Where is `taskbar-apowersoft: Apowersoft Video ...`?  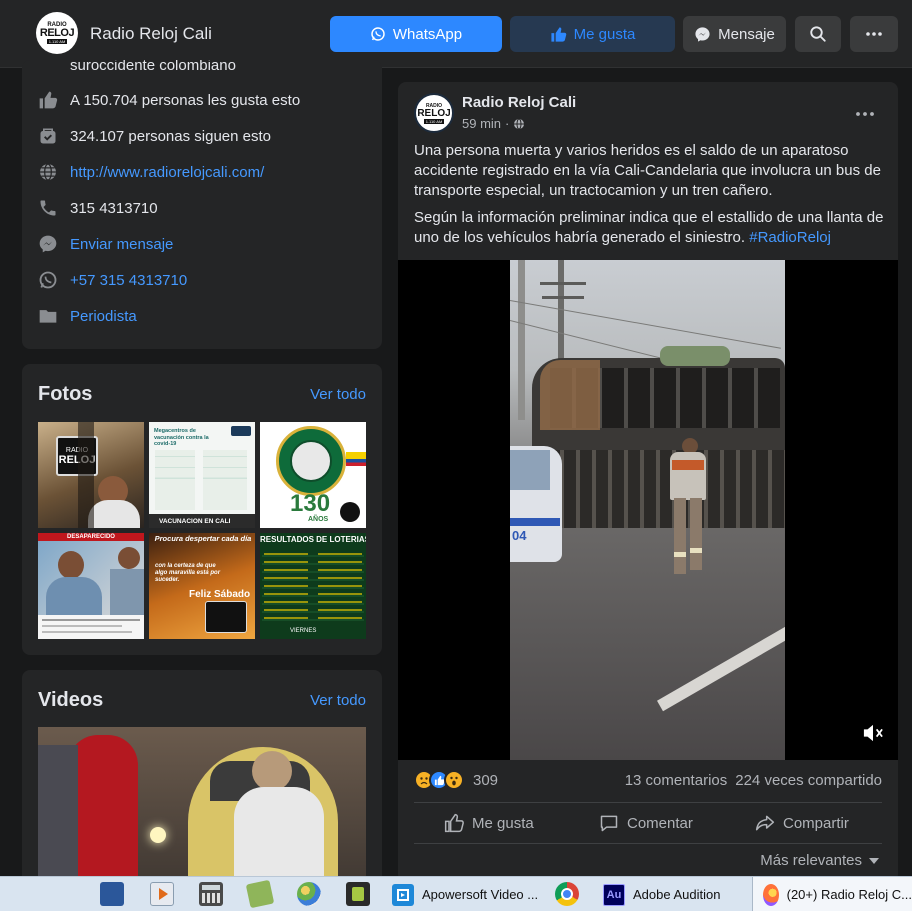 taskbar-apowersoft: Apowersoft Video ... is located at coordinates (465, 894).